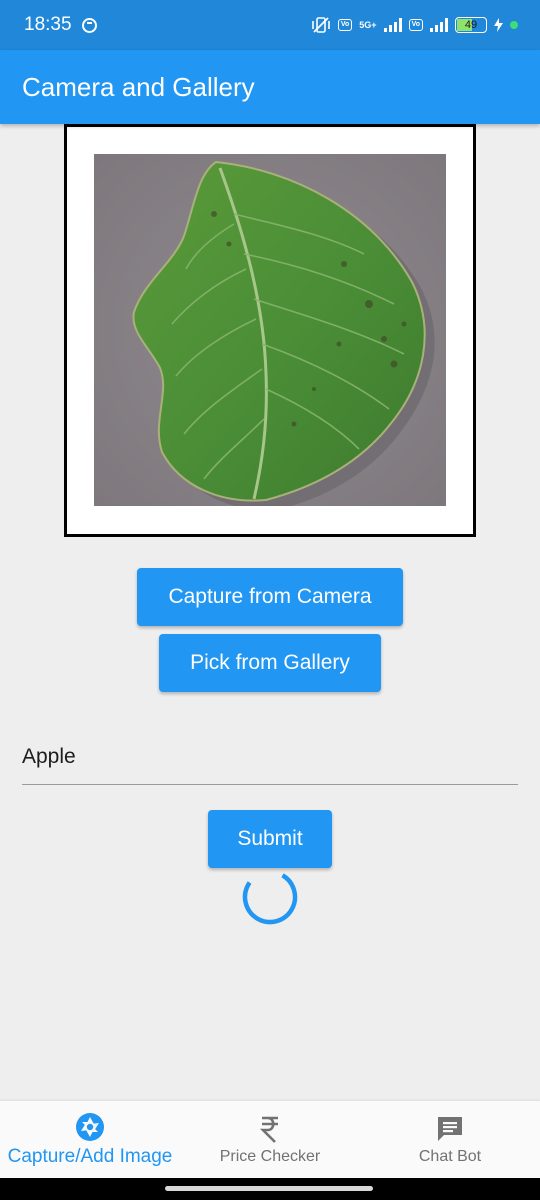 This screenshot has height=1200, width=540. I want to click on system-navigation-bar, so click(270, 1189).